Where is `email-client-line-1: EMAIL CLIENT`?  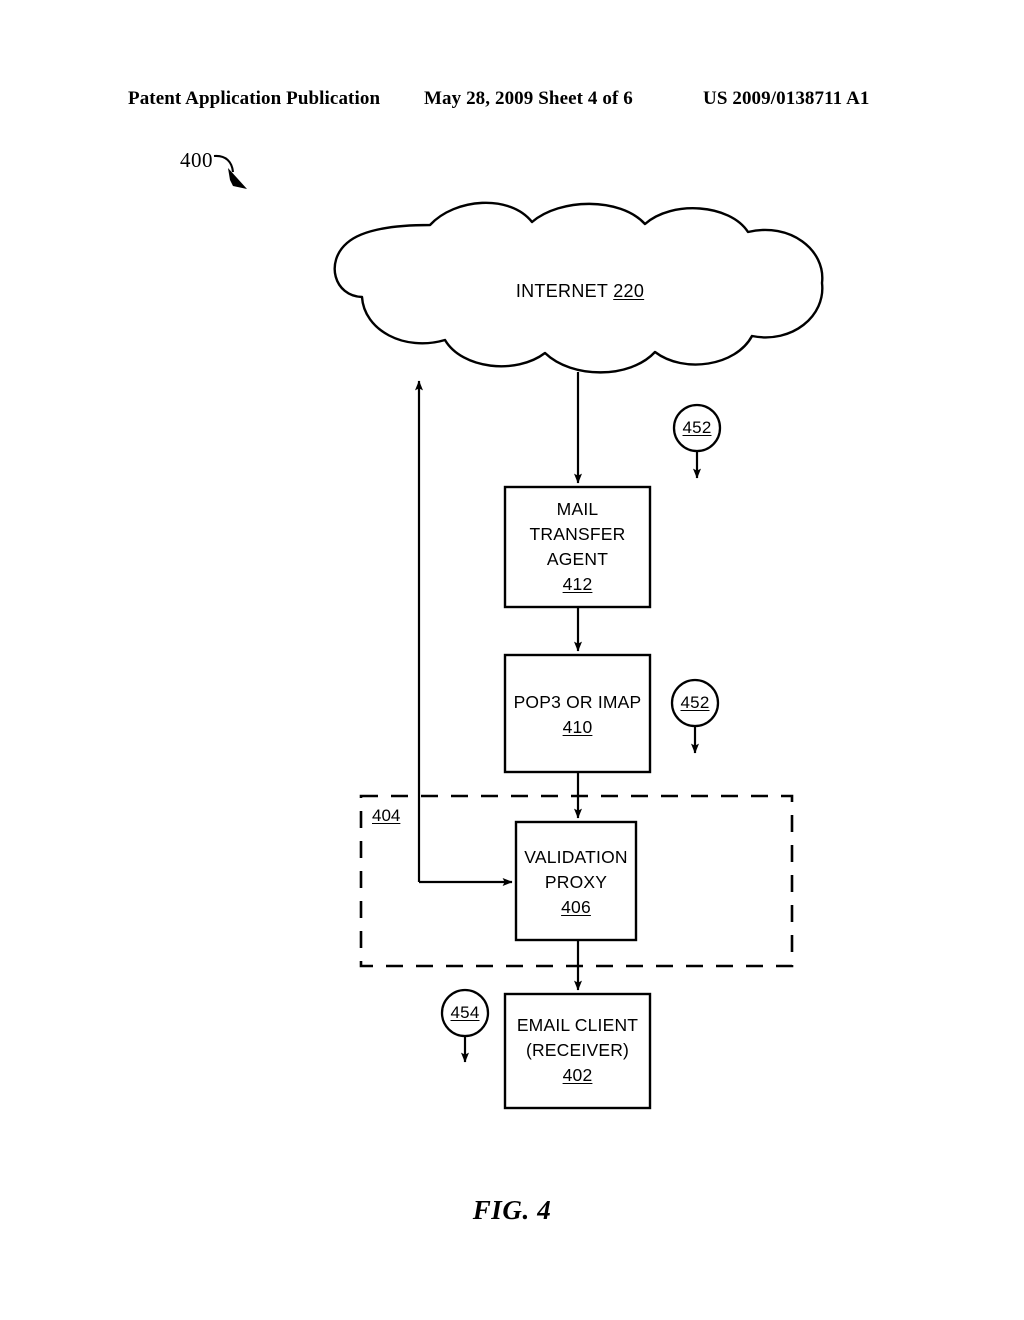
email-client-line-1: EMAIL CLIENT is located at coordinates (577, 1025).